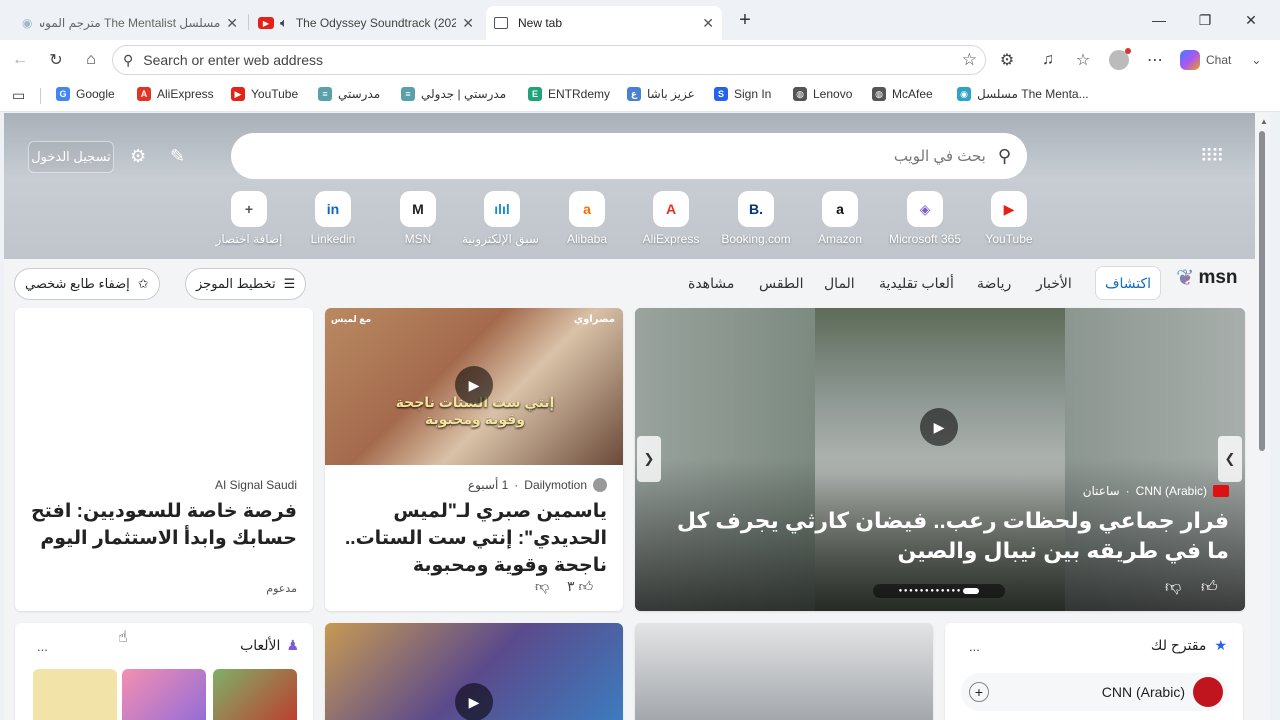 The width and height of the screenshot is (1280, 720). Describe the element at coordinates (333, 218) in the screenshot. I see `quick-link: in Linkedin` at that location.